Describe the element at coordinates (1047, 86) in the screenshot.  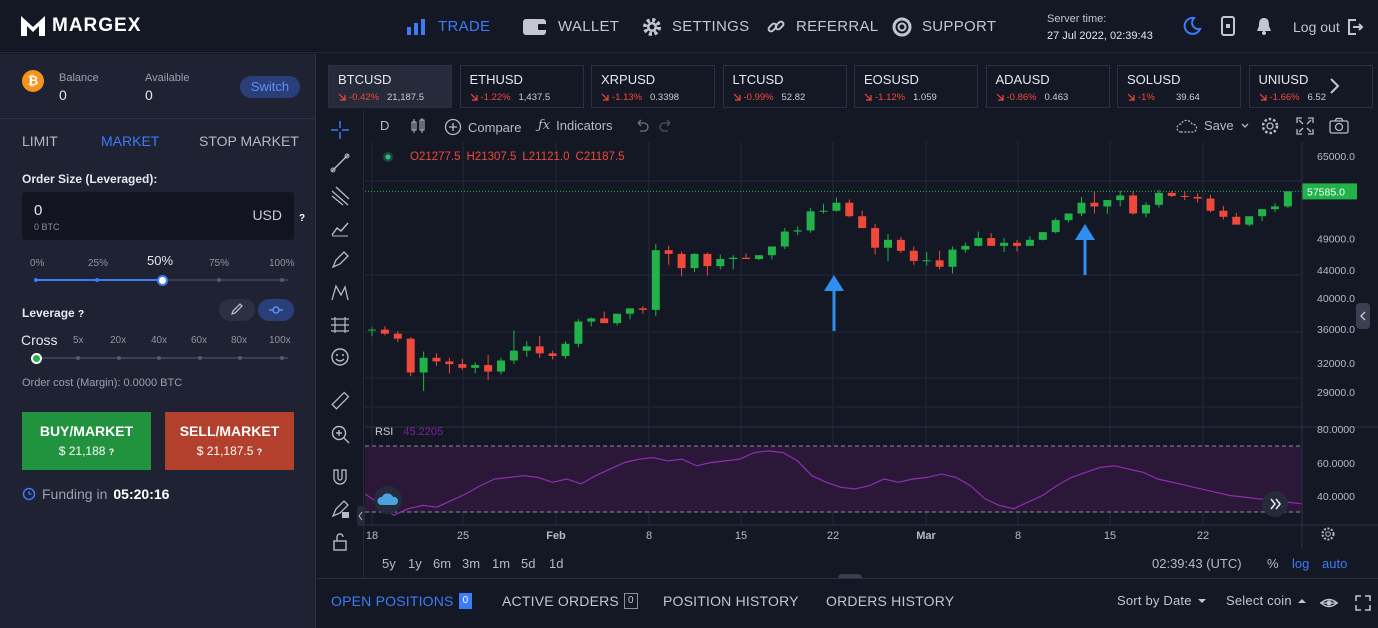
I see `ticker-adausd: ADAUSD -0.86% 0.463` at that location.